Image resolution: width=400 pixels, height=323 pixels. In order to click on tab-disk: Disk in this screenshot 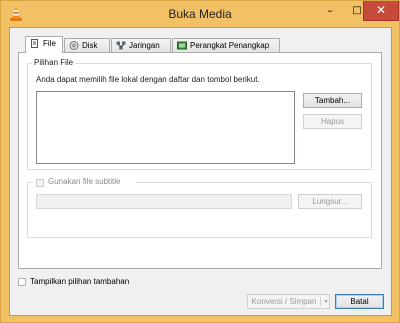, I will do `click(87, 45)`.